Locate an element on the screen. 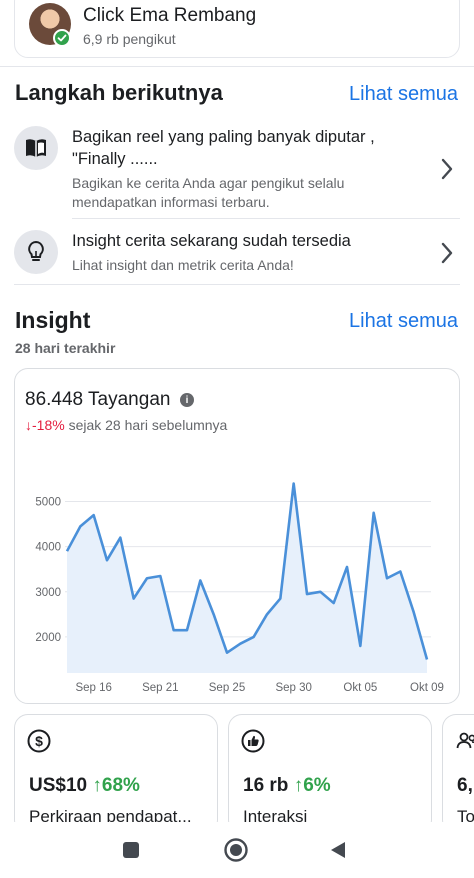  metric-value-text: US$10 is located at coordinates (58, 785).